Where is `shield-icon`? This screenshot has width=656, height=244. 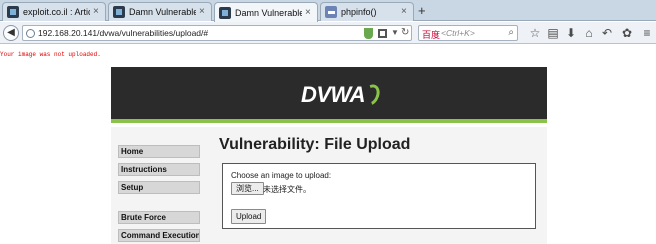
shield-icon is located at coordinates (368, 33).